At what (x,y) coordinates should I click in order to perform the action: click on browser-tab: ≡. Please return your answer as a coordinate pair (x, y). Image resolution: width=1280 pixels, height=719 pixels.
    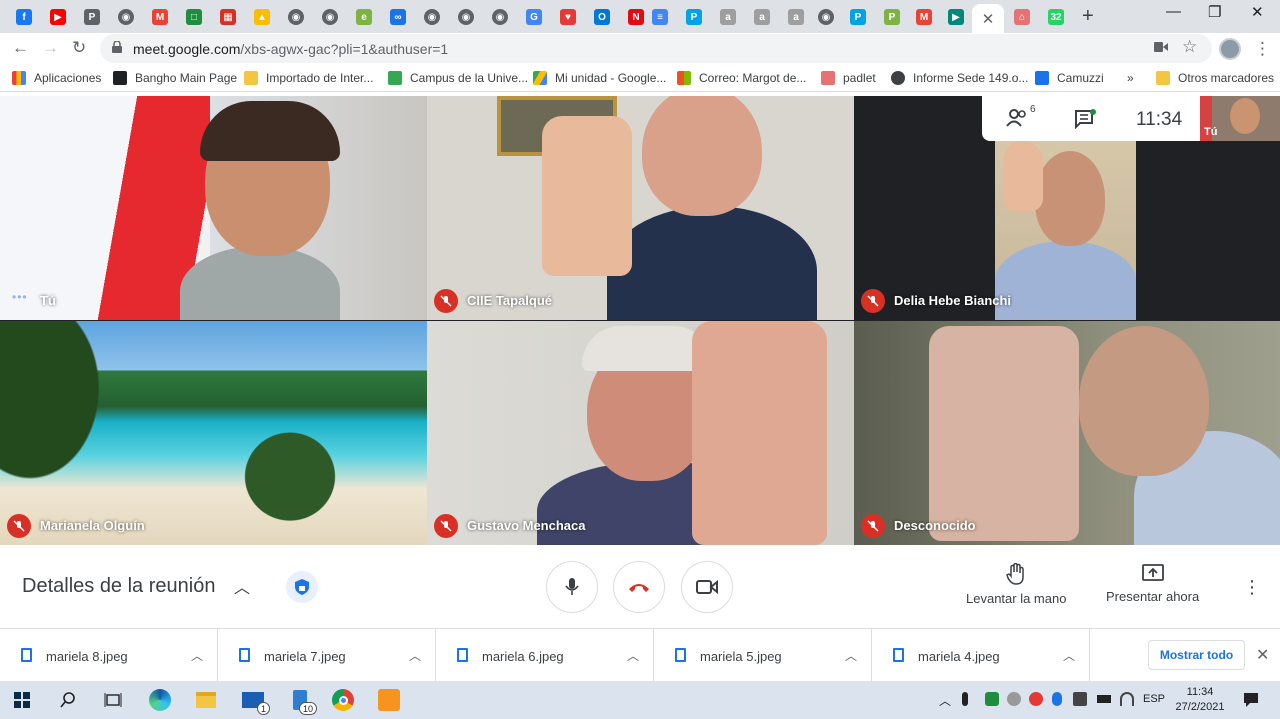
    Looking at the image, I should click on (660, 17).